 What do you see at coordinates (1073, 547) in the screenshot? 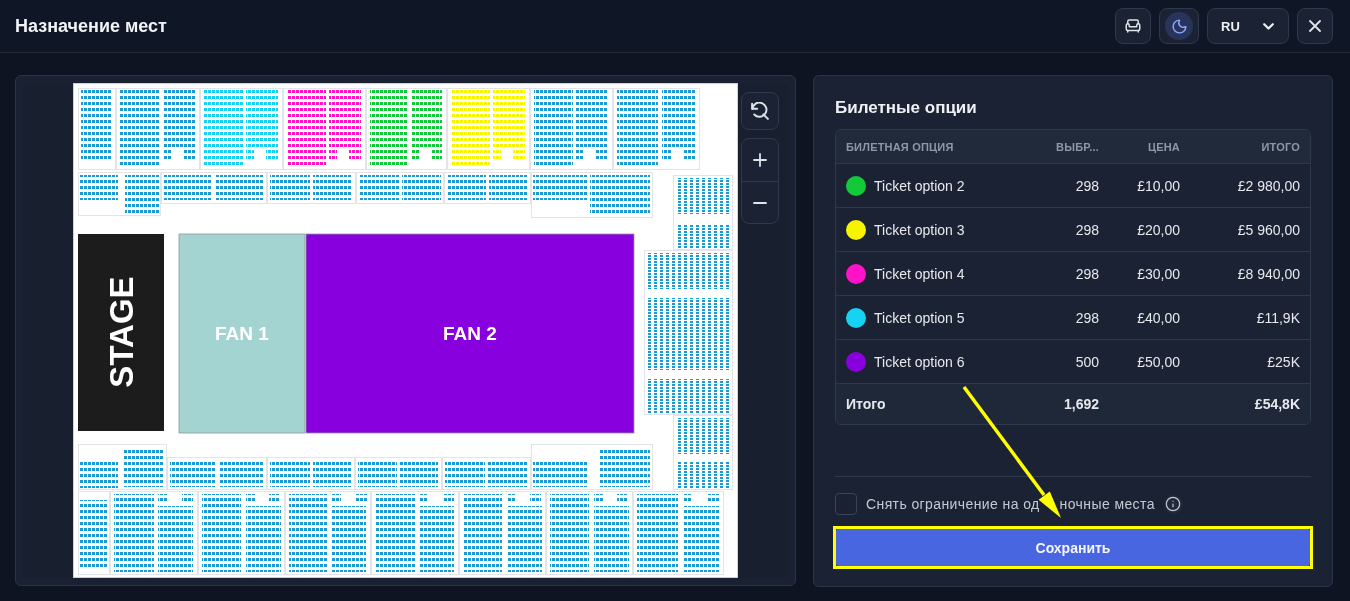
I see `save-button: Сохранить` at bounding box center [1073, 547].